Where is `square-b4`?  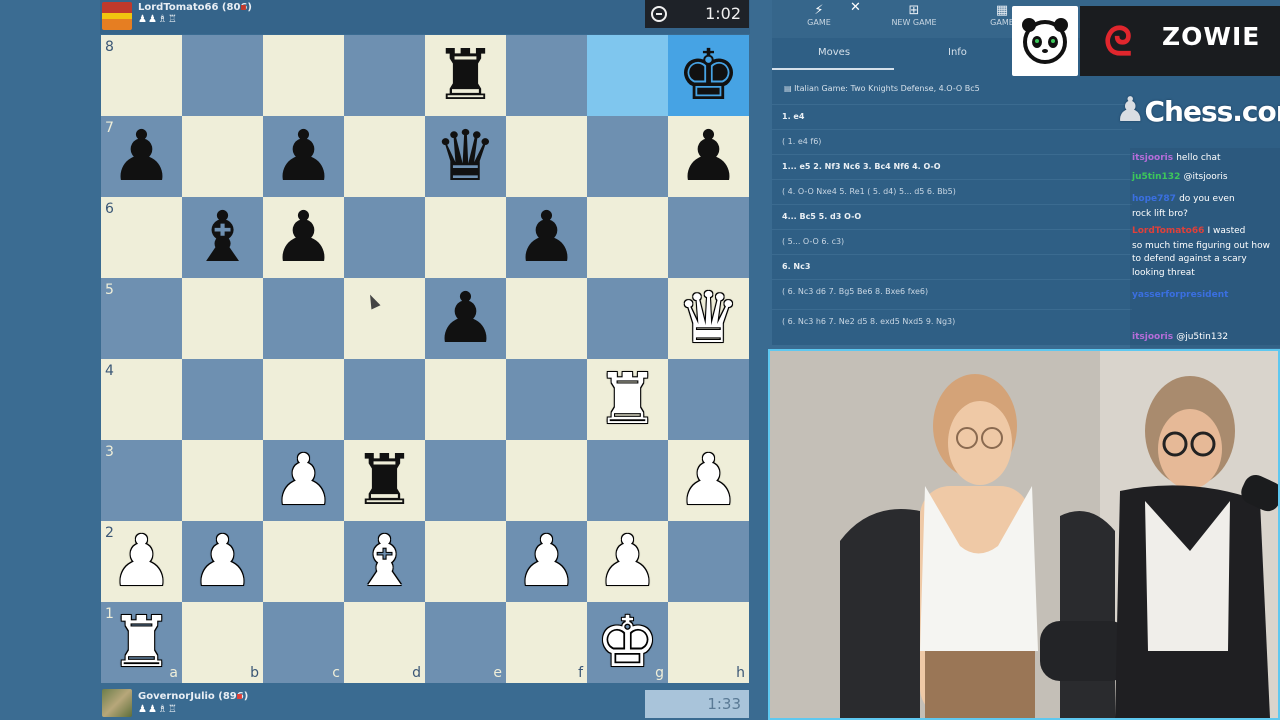 square-b4 is located at coordinates (222, 399).